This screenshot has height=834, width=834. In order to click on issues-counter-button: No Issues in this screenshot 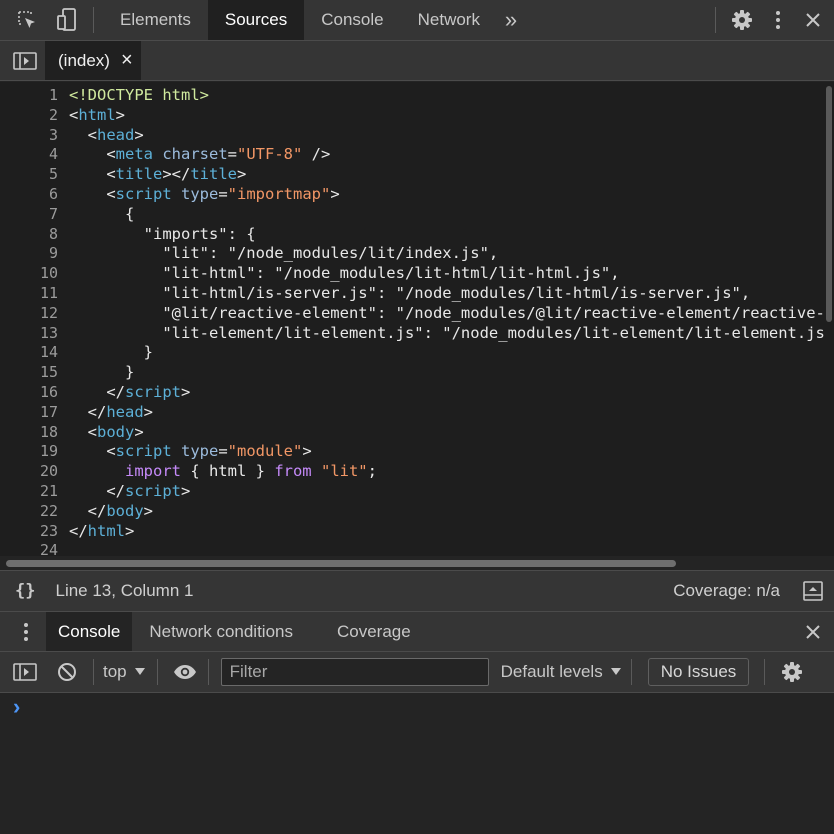, I will do `click(698, 672)`.